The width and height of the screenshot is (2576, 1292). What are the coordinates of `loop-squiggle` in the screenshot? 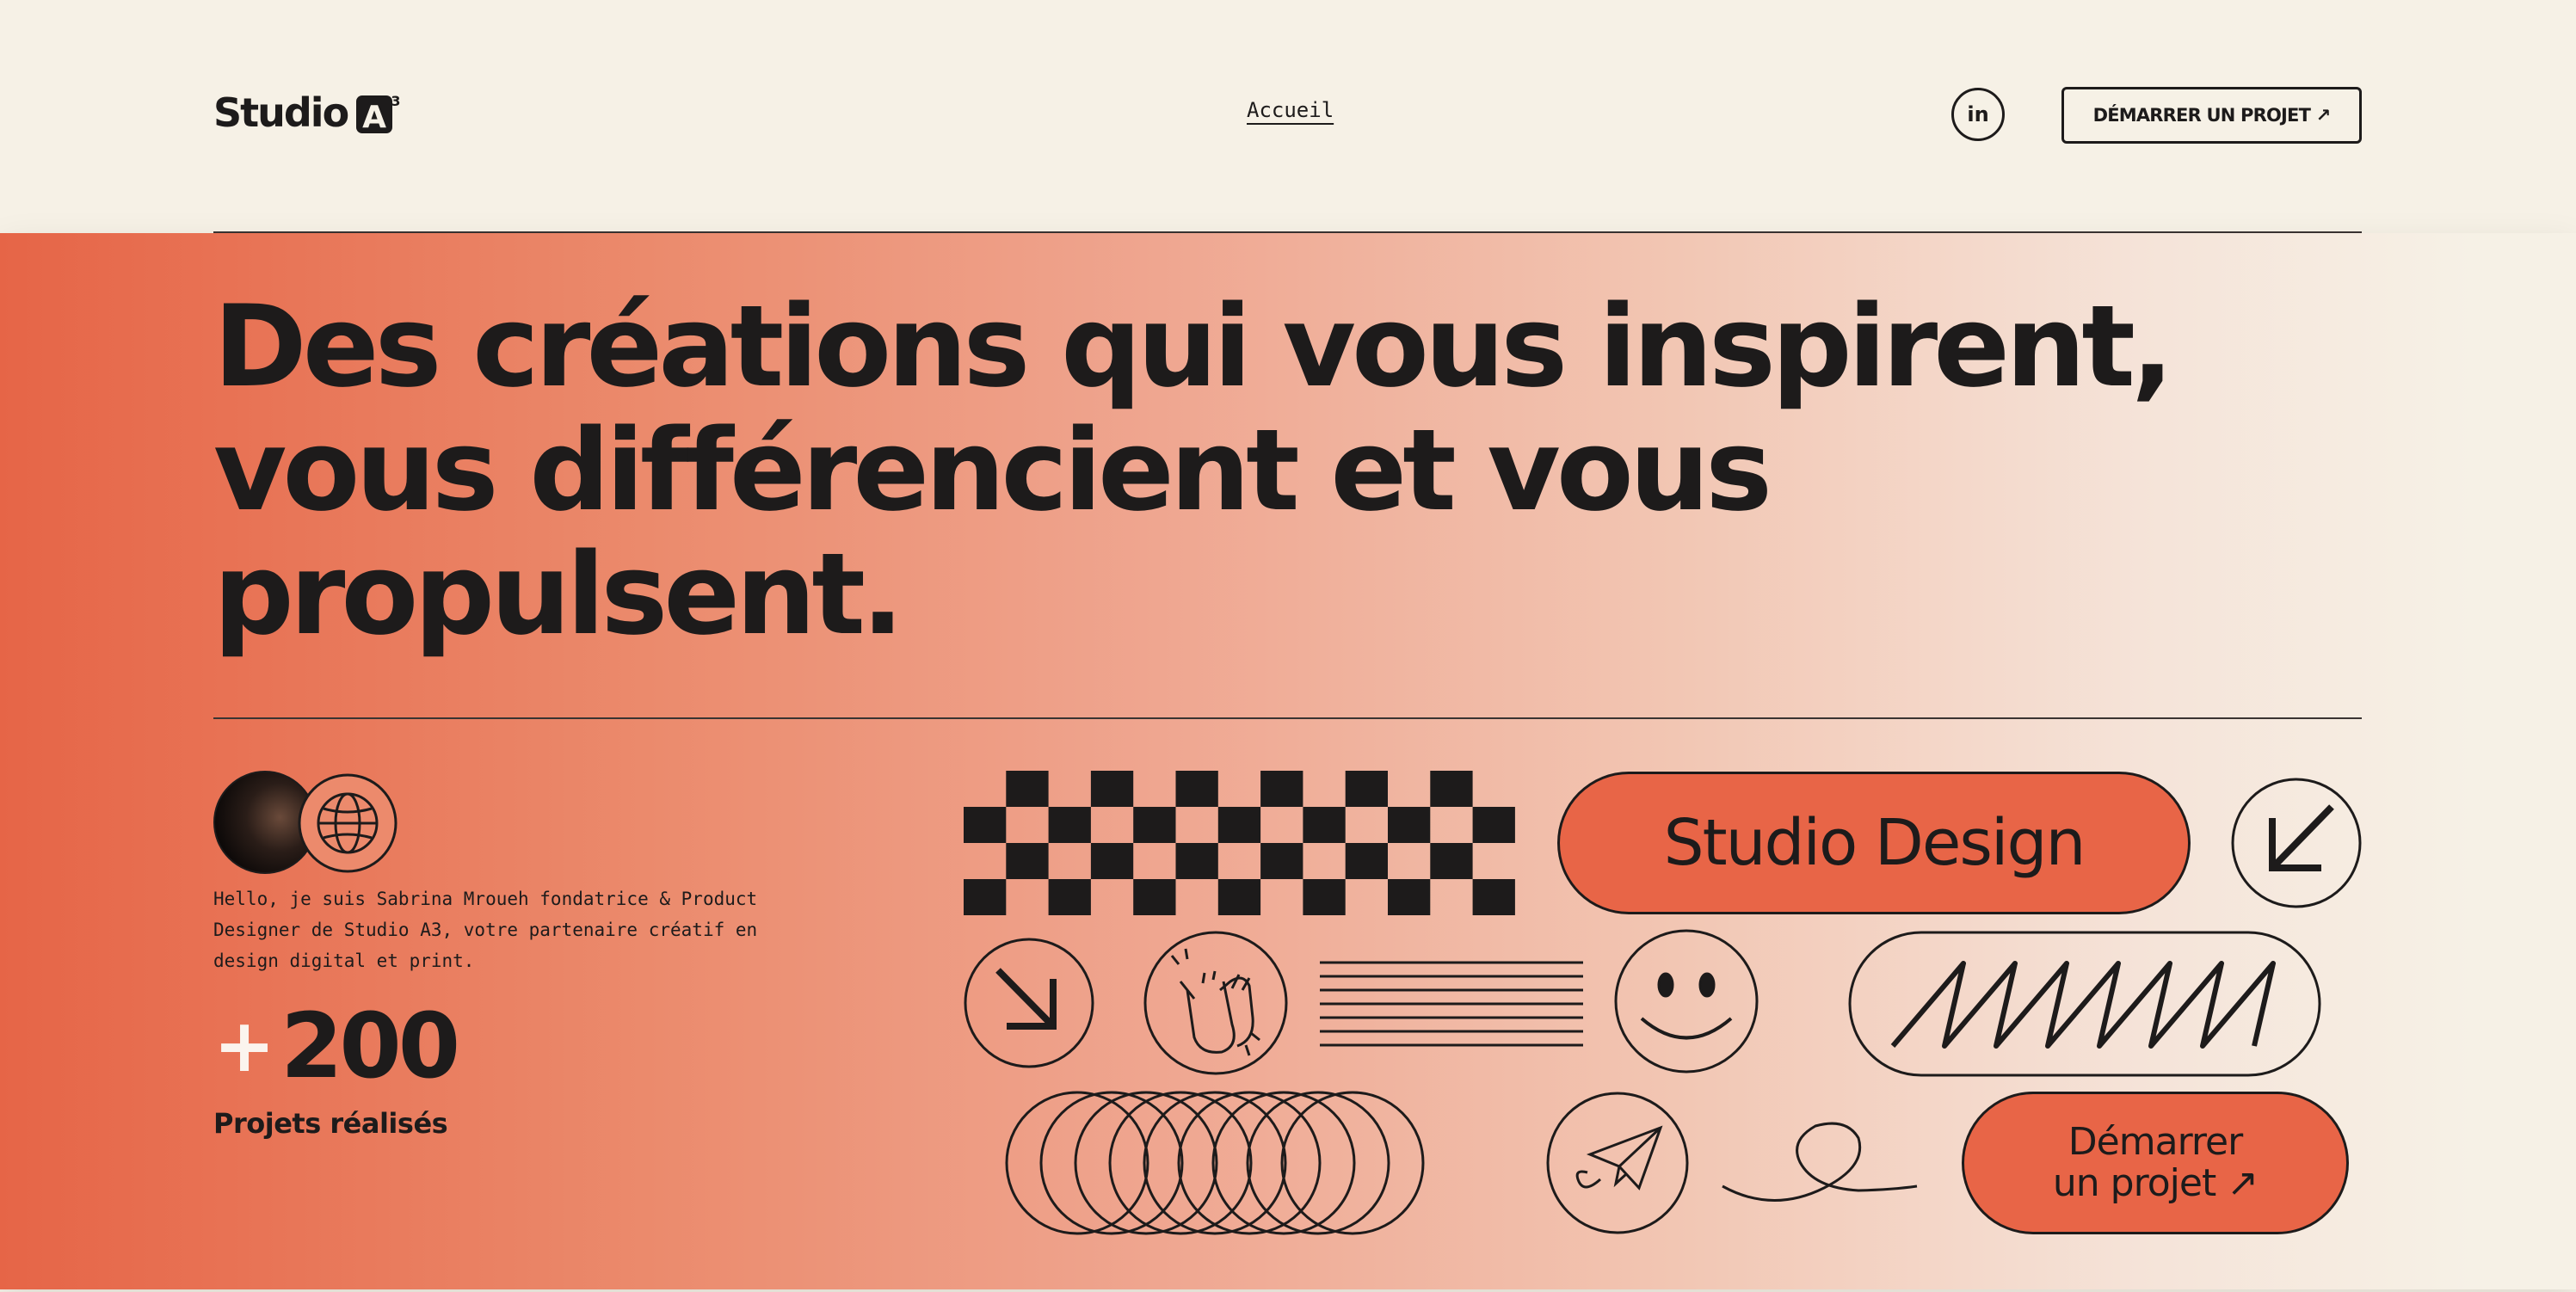 It's located at (1820, 1162).